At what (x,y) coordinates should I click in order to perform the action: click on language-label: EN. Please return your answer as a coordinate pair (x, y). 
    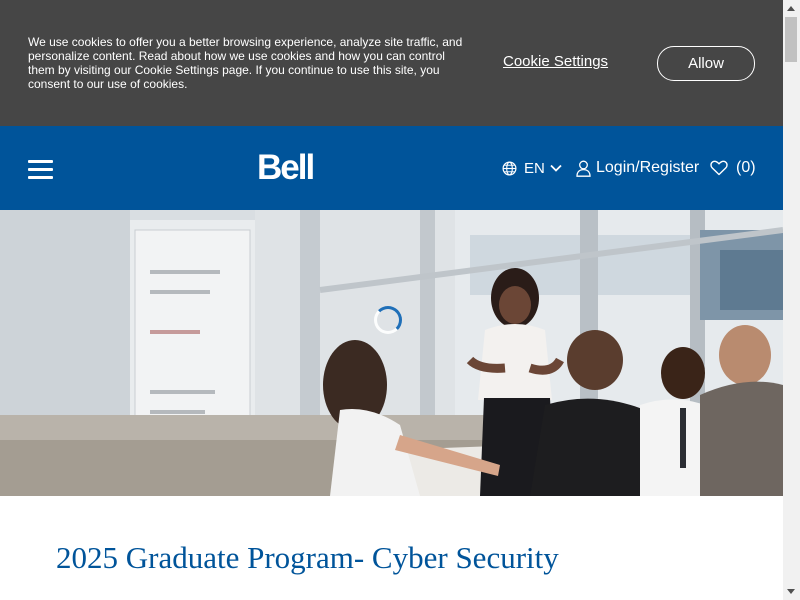
    Looking at the image, I should click on (534, 168).